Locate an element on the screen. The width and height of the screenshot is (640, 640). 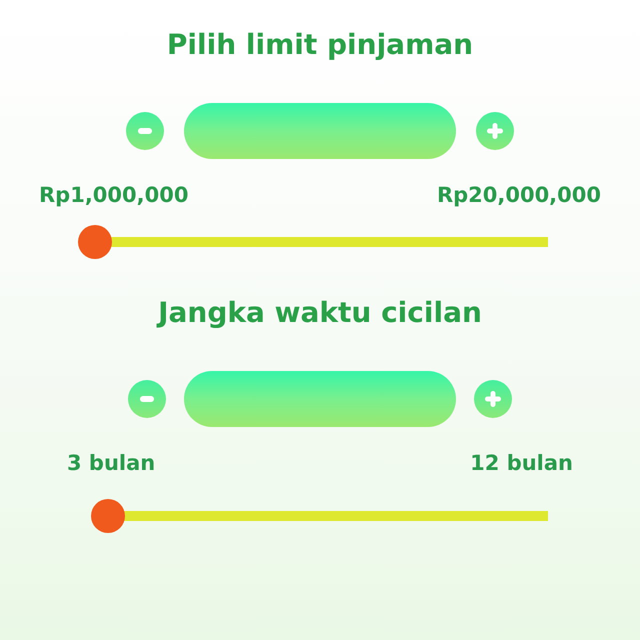
min-label: Rp1,000,000 is located at coordinates (113, 195).